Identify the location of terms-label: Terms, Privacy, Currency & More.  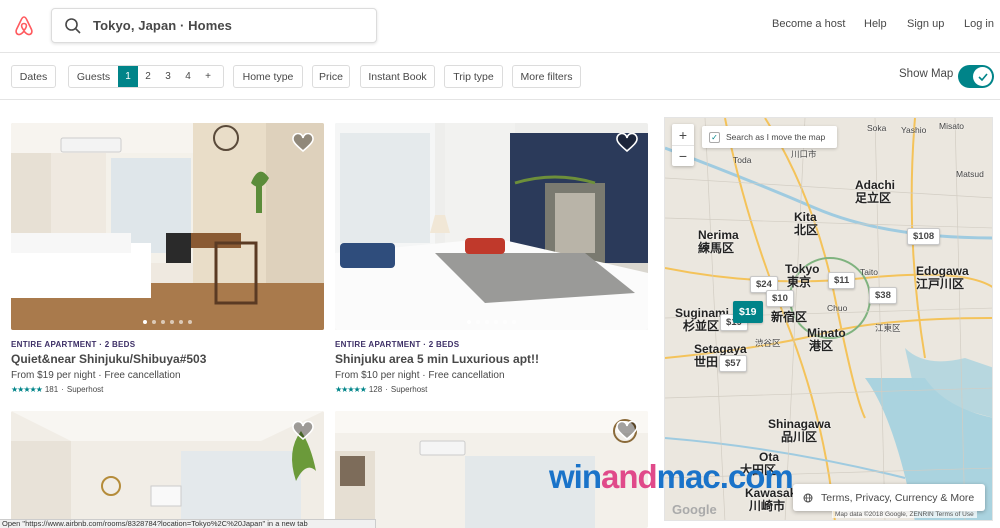
(898, 497).